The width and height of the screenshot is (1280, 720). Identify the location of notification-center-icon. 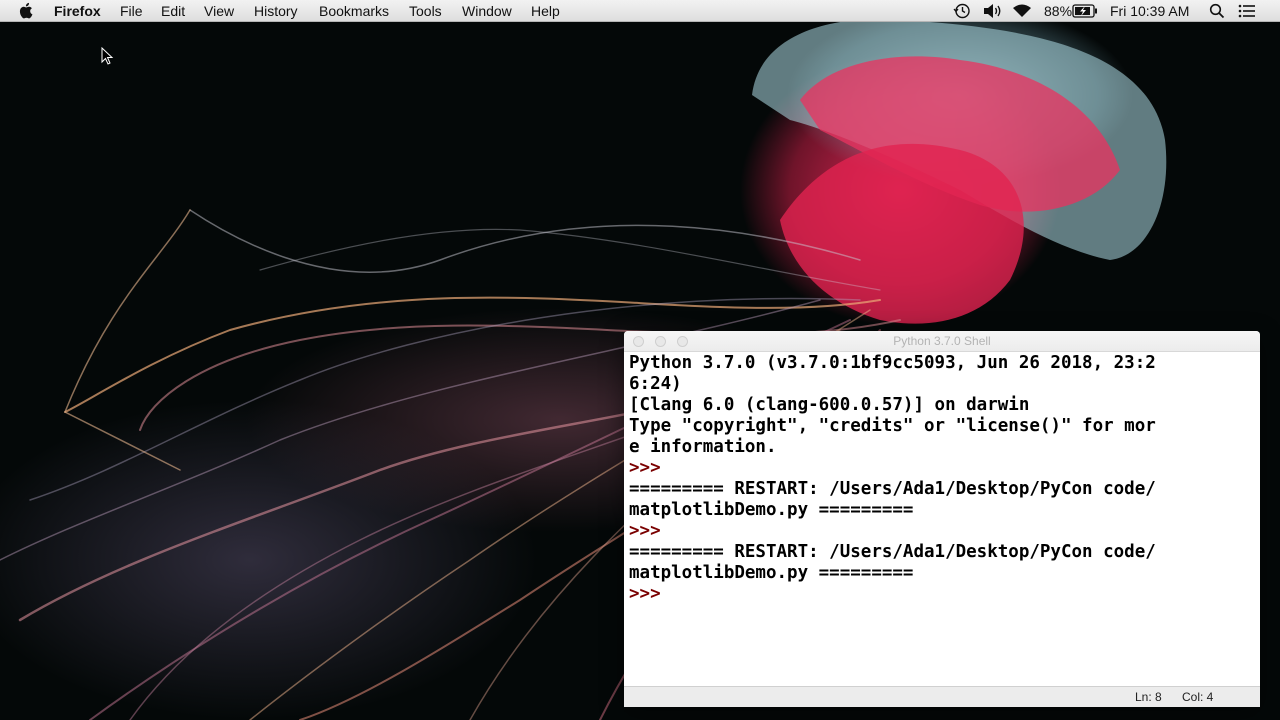
(1247, 12).